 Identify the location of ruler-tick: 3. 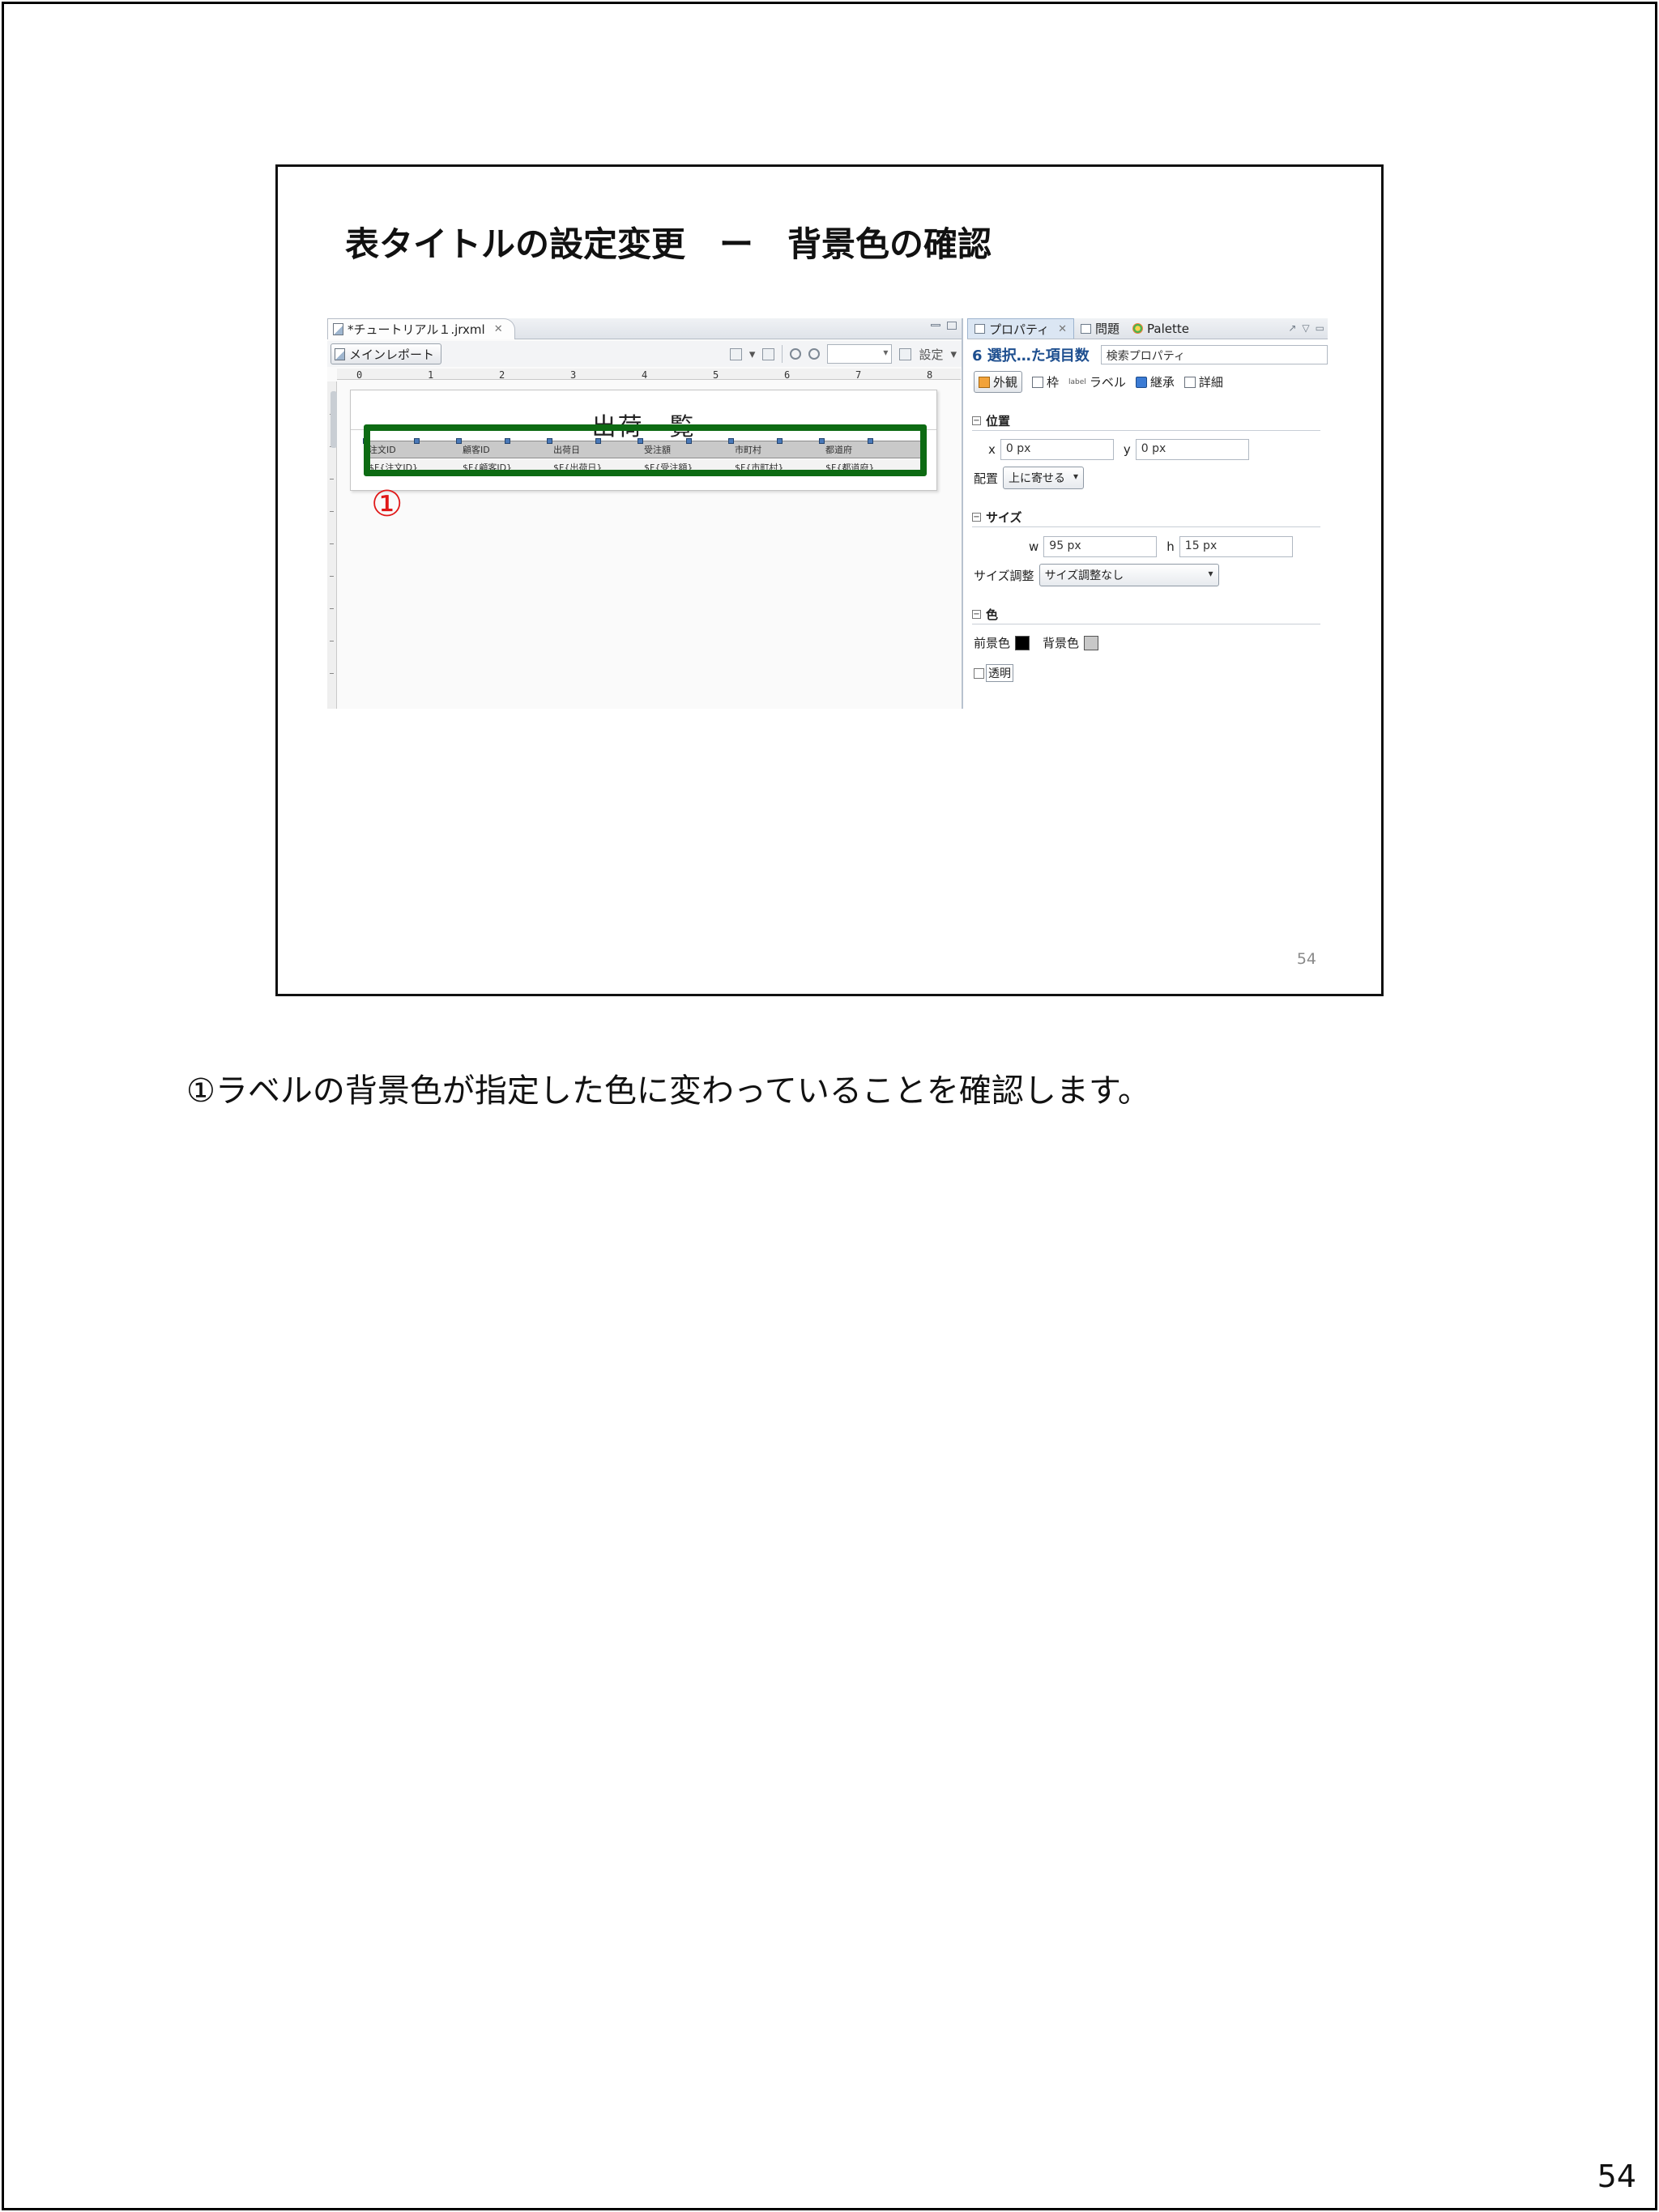
(573, 375).